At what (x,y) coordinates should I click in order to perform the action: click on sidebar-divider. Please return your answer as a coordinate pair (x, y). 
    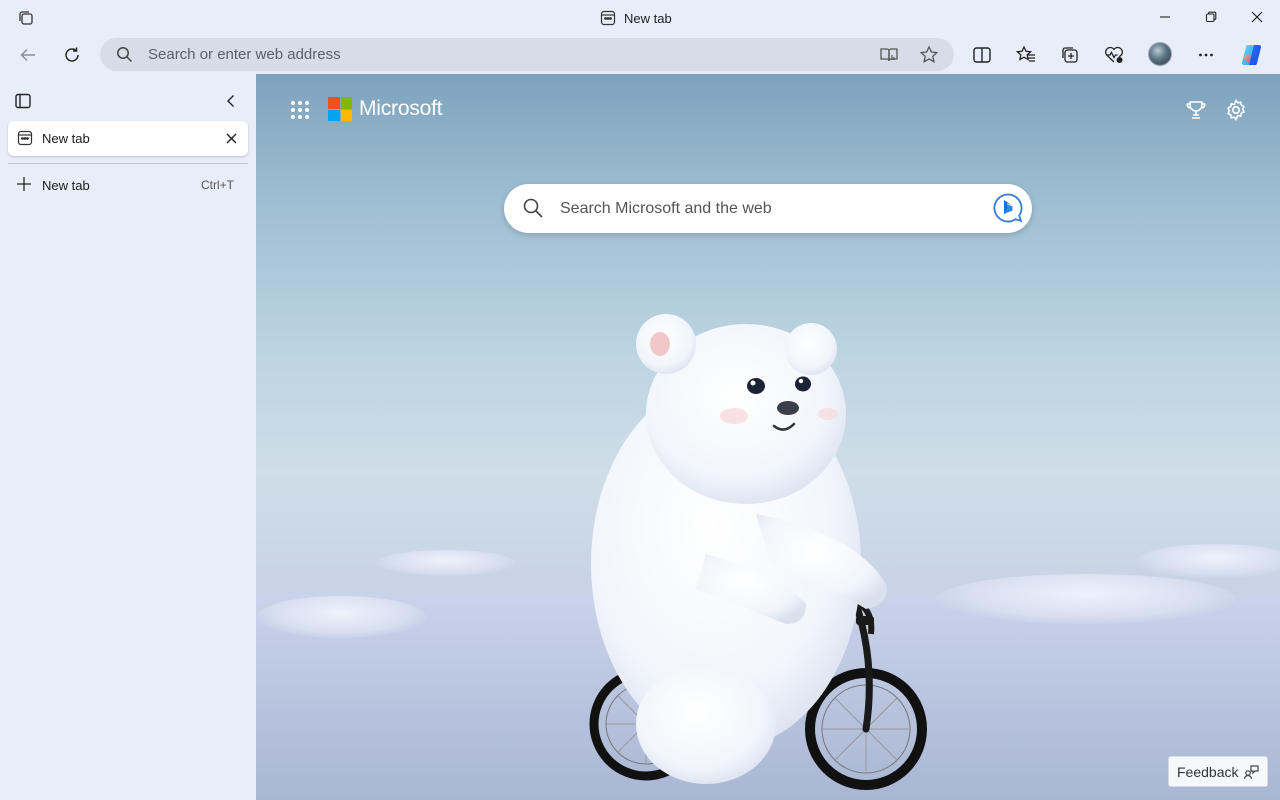
    Looking at the image, I should click on (128, 163).